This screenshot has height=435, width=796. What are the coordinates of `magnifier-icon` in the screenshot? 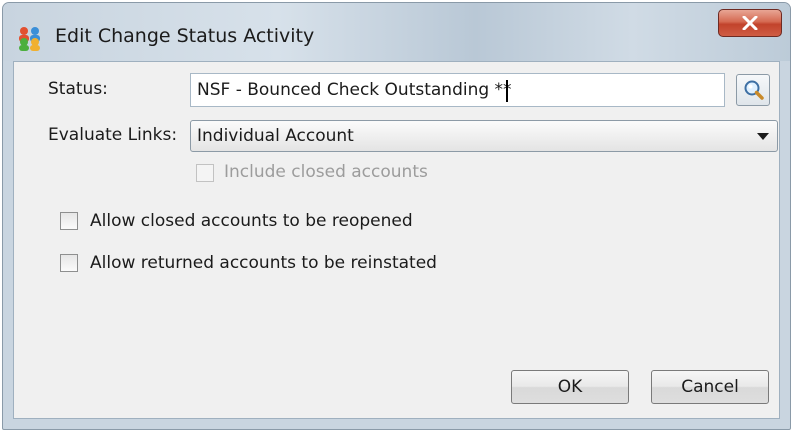 It's located at (754, 90).